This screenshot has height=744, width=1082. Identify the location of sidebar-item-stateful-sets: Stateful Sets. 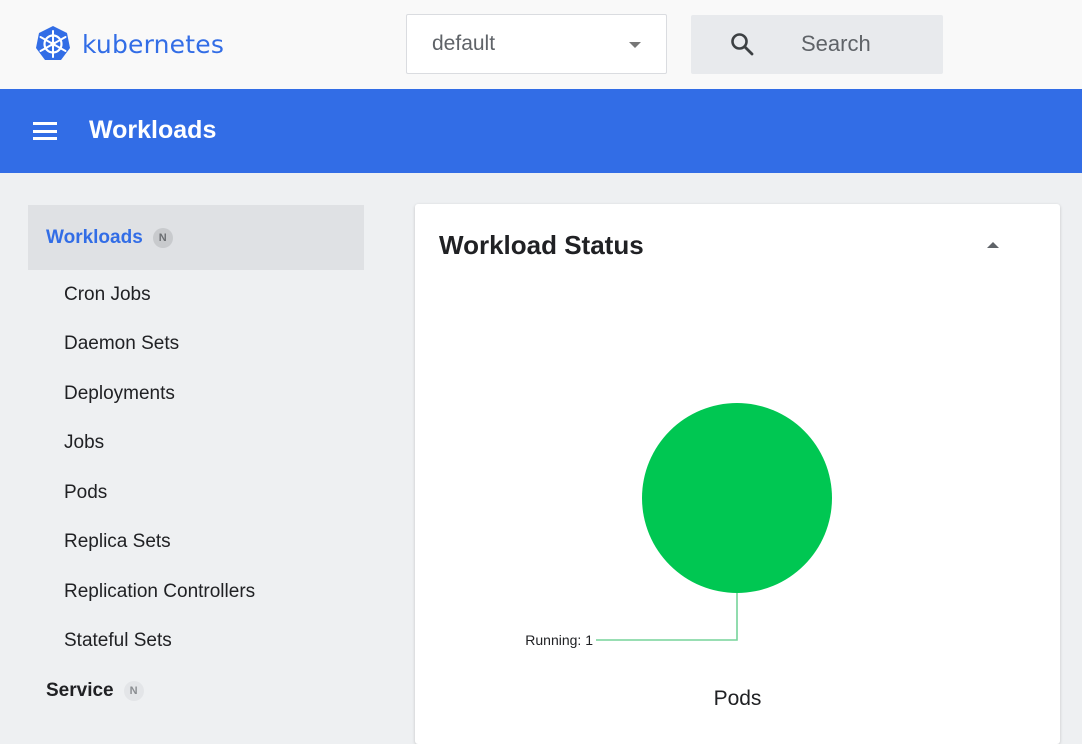
(196, 642).